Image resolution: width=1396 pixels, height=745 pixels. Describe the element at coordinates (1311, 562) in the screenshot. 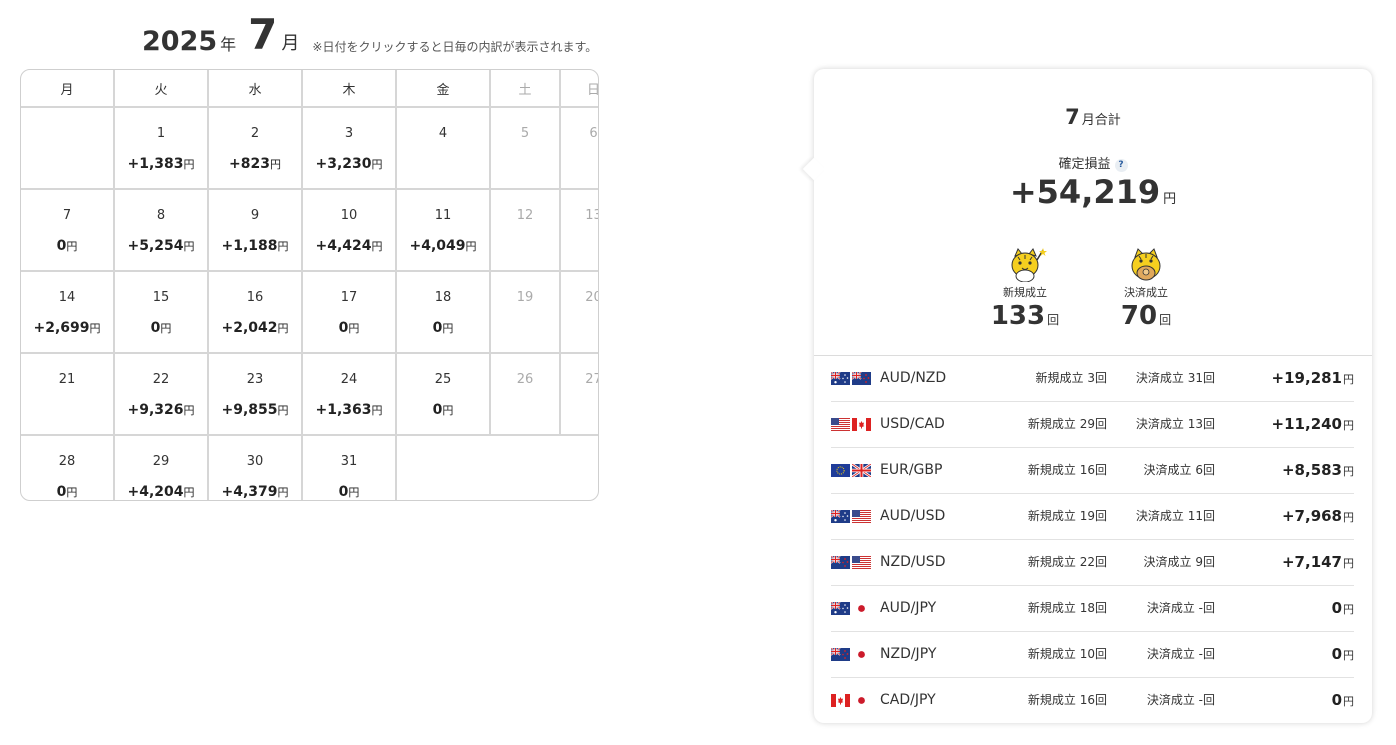

I see `pair-profit-value: +7,147` at that location.